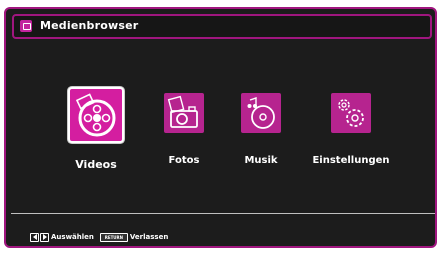  I want to click on einstellungen-tile, so click(351, 113).